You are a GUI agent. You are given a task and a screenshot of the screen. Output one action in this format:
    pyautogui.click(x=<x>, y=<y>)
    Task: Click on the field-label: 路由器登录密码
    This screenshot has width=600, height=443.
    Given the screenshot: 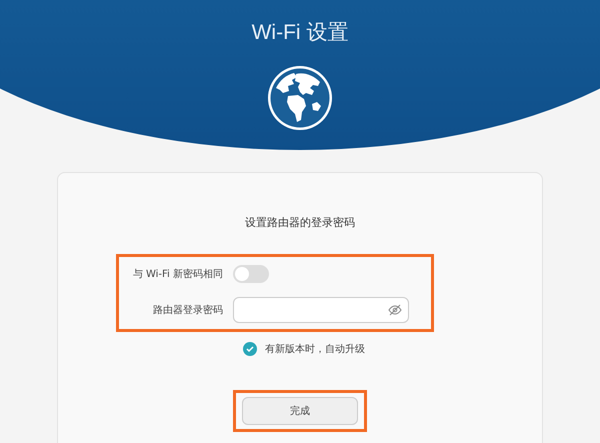 What is the action you would take?
    pyautogui.click(x=187, y=310)
    